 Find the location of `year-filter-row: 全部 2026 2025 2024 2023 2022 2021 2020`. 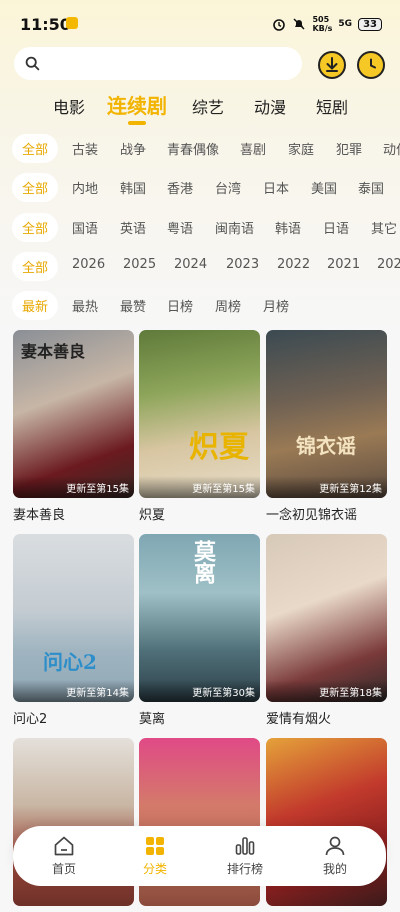

year-filter-row: 全部 2026 2025 2024 2023 2022 2021 2020 is located at coordinates (200, 266).